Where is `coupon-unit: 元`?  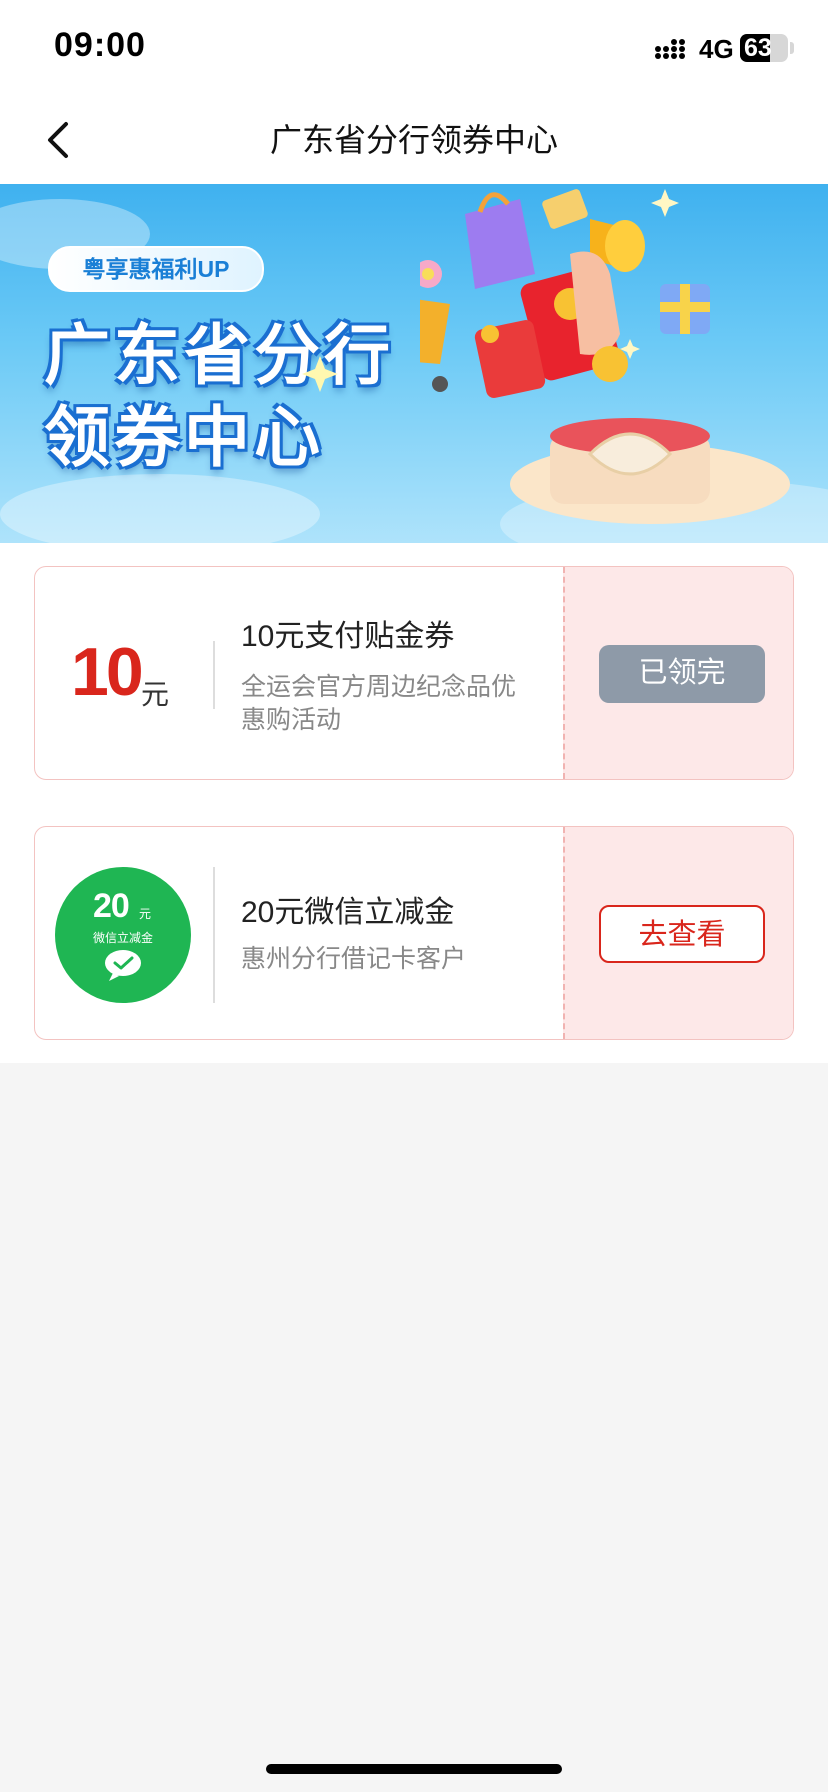
coupon-unit: 元 is located at coordinates (155, 694).